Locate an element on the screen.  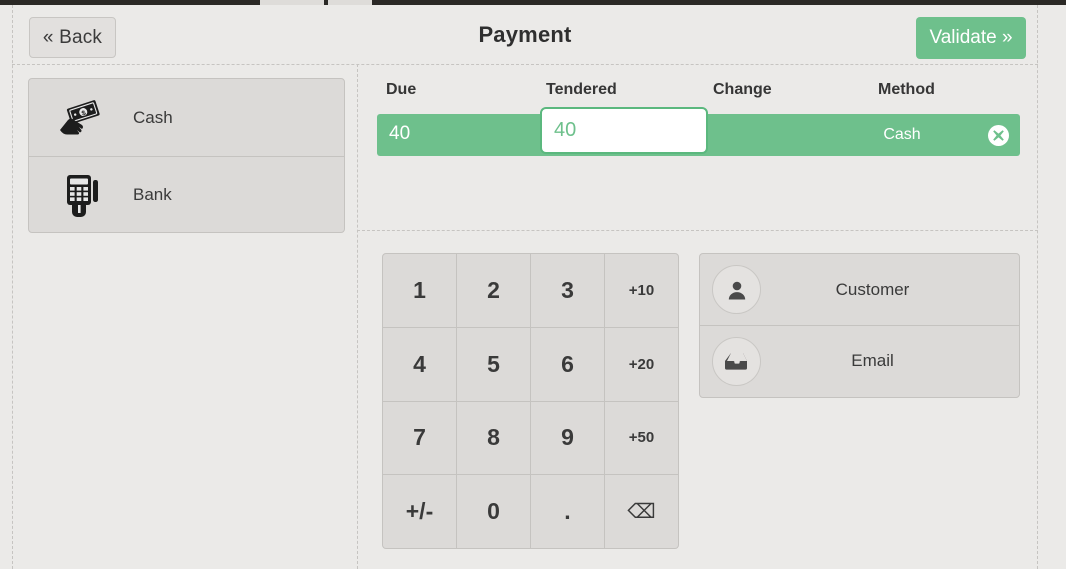
cash-banknote-icon: $ is located at coordinates (81, 117).